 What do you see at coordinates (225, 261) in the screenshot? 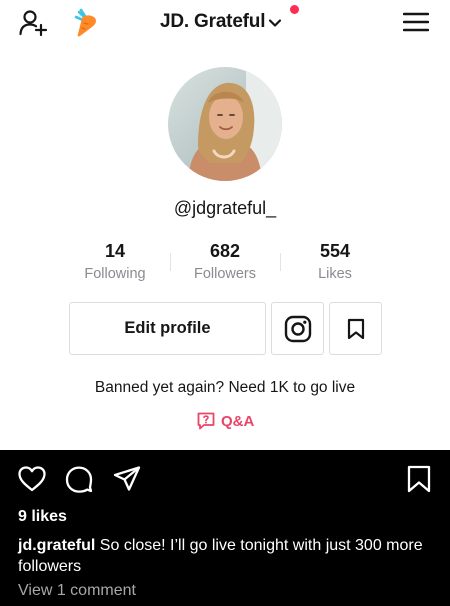
I see `stat-followers: 682 Followers` at bounding box center [225, 261].